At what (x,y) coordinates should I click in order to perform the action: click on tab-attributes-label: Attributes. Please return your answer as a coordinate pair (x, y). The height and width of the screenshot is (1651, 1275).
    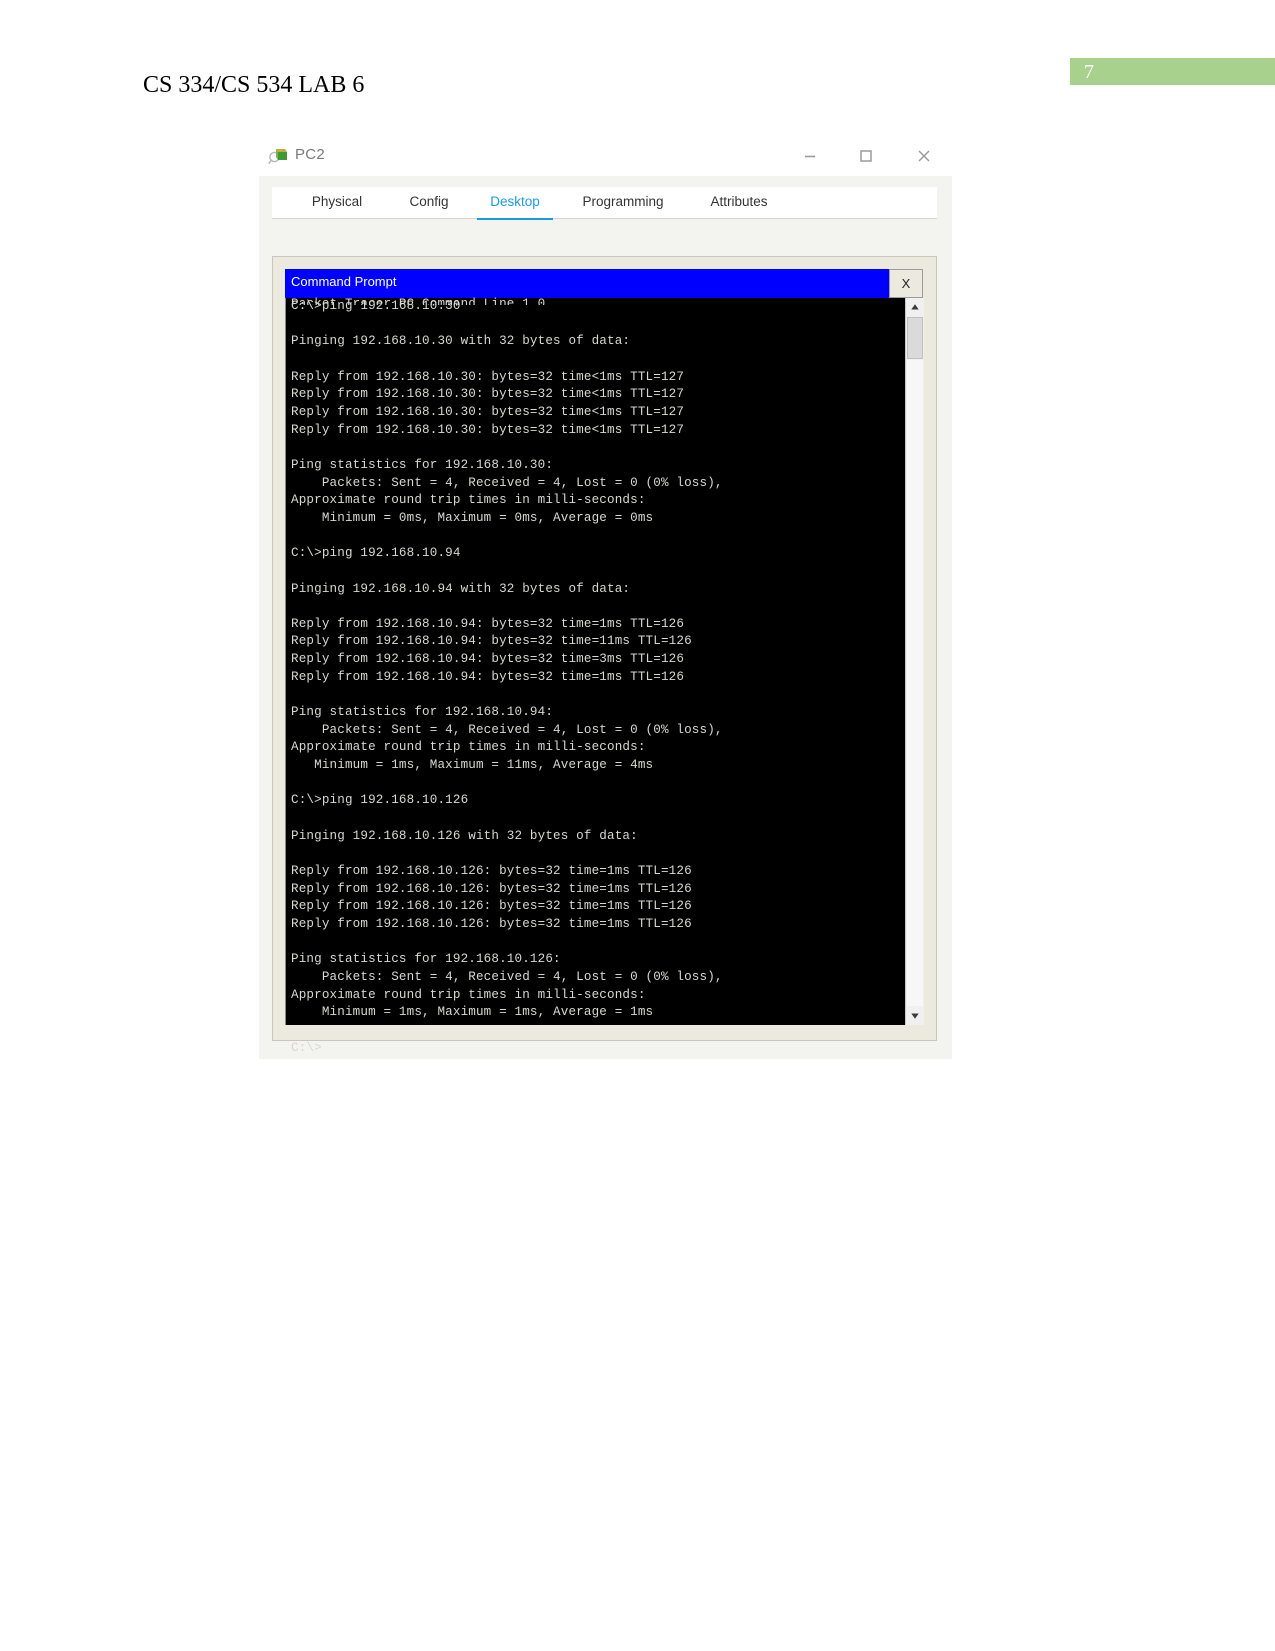
    Looking at the image, I should click on (739, 201).